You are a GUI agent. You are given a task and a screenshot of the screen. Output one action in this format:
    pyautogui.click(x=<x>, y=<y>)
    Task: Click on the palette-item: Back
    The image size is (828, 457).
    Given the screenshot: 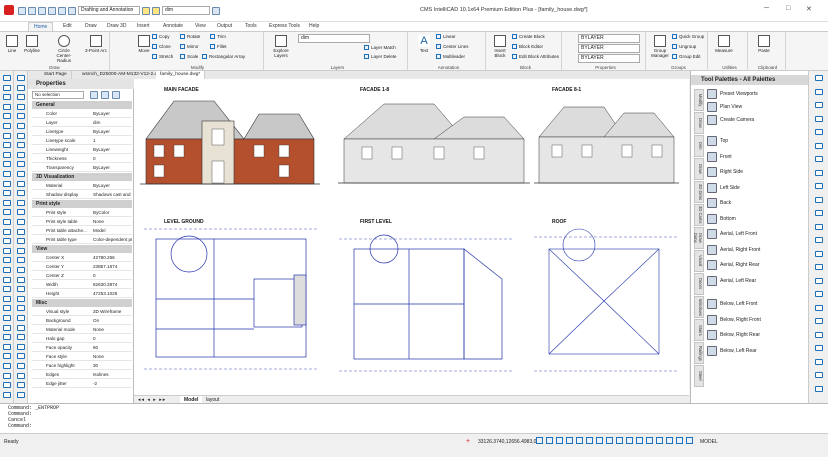 What is the action you would take?
    pyautogui.click(x=757, y=203)
    